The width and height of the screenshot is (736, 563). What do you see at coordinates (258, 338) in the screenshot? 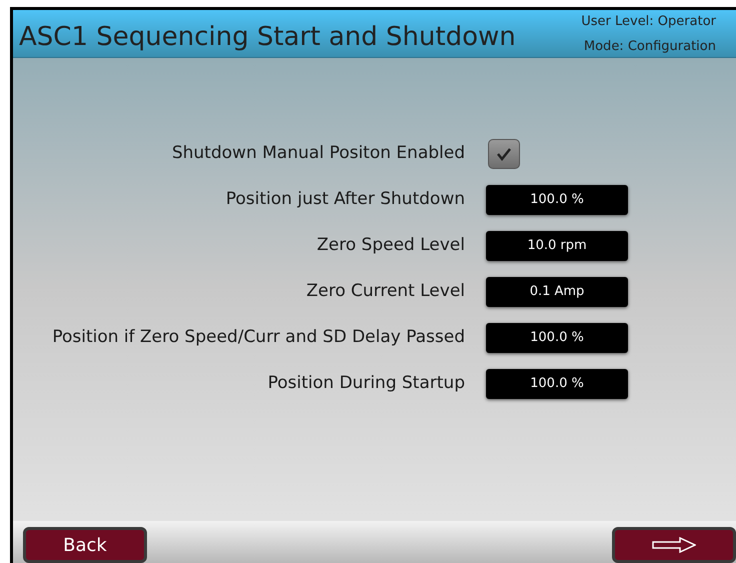
I see `setting-label: Position if Zero Speed/Curr and SD Delay Passed` at bounding box center [258, 338].